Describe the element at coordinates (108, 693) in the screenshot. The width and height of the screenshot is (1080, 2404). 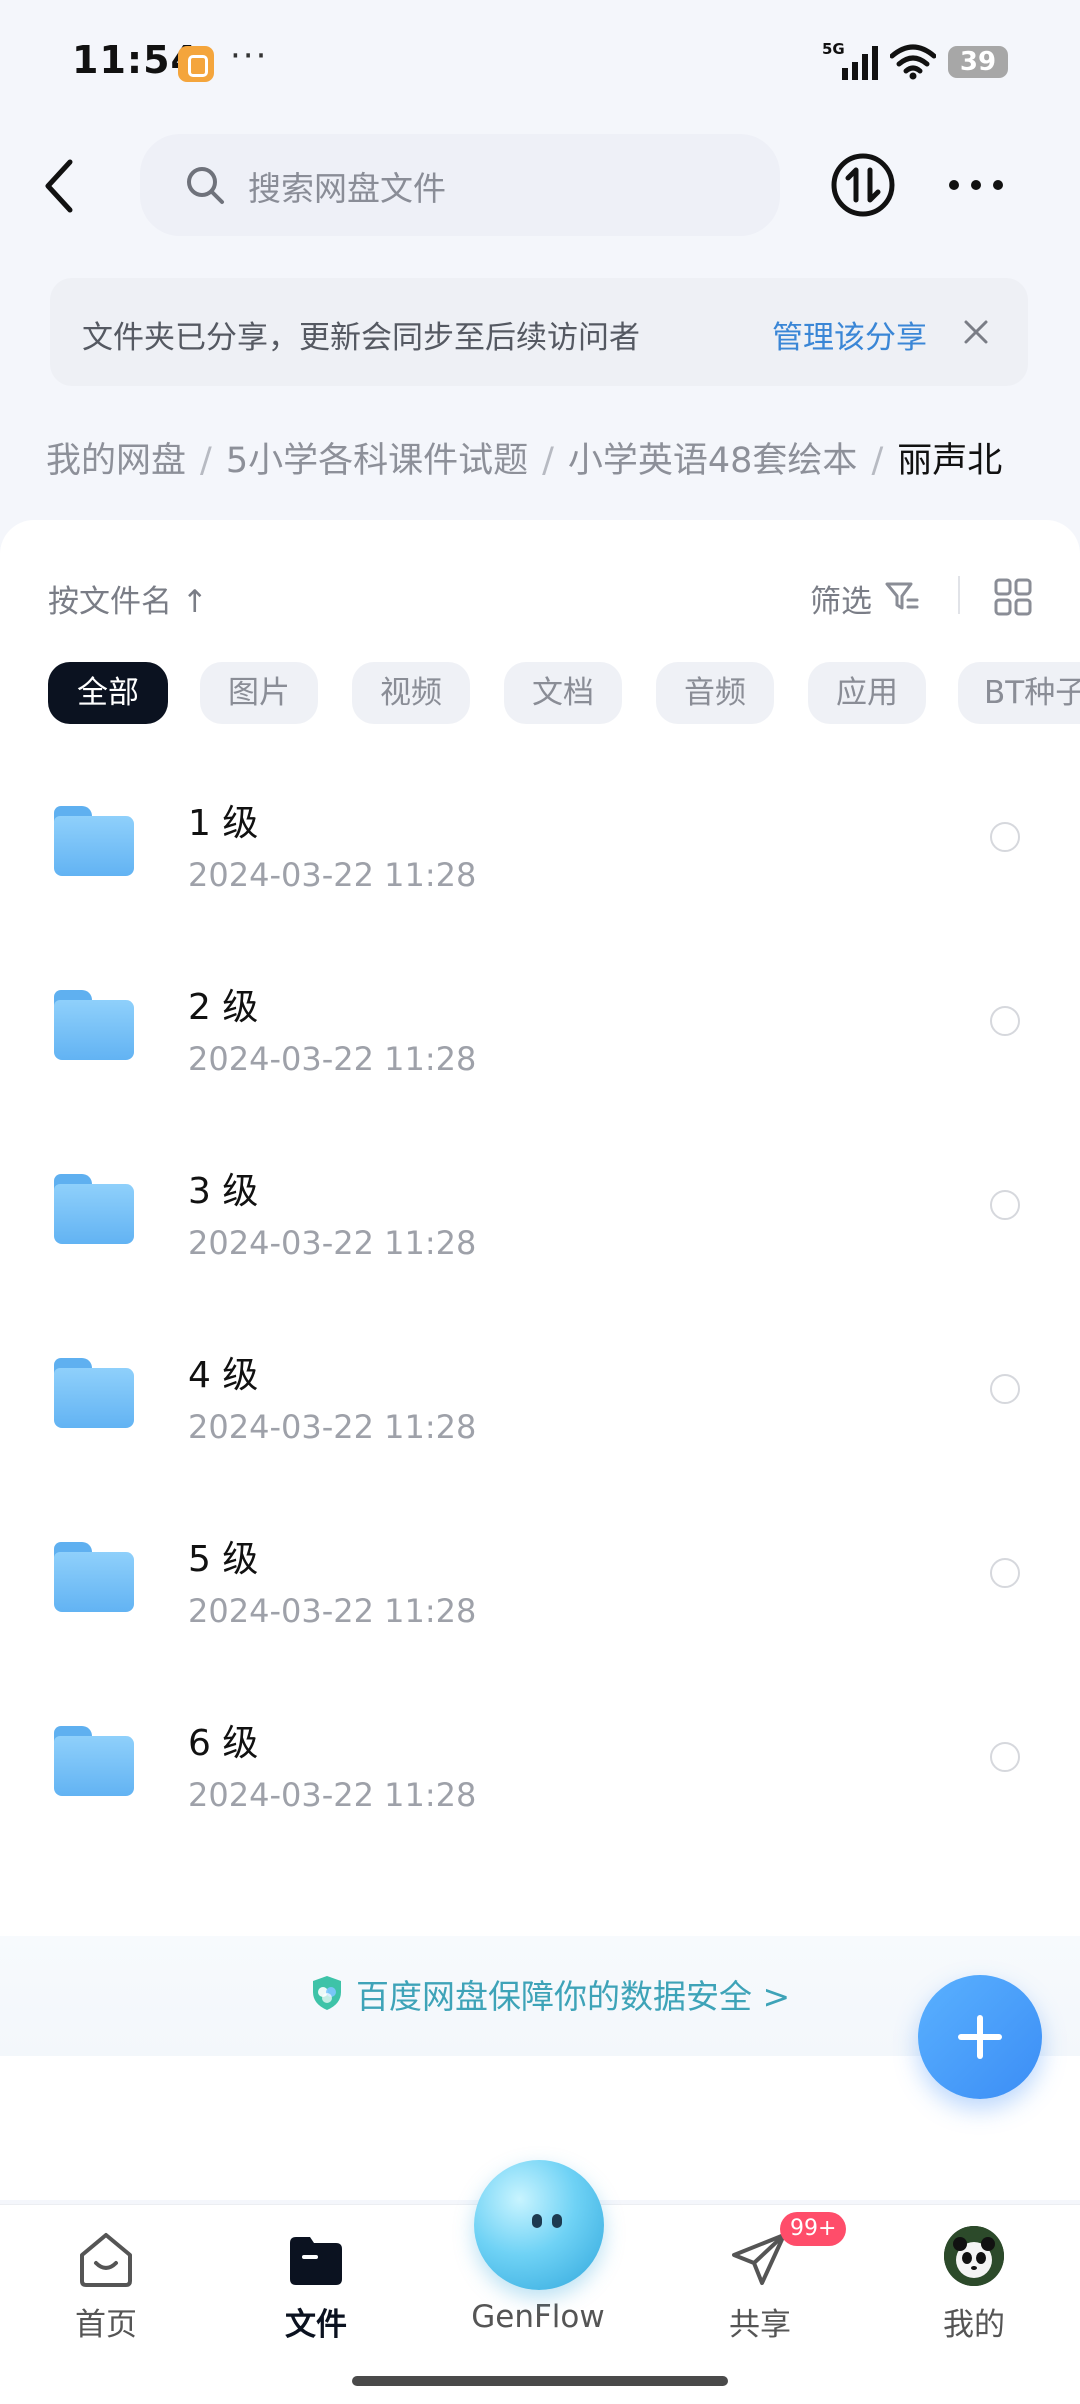
I see `filter-chip-all: 全部` at that location.